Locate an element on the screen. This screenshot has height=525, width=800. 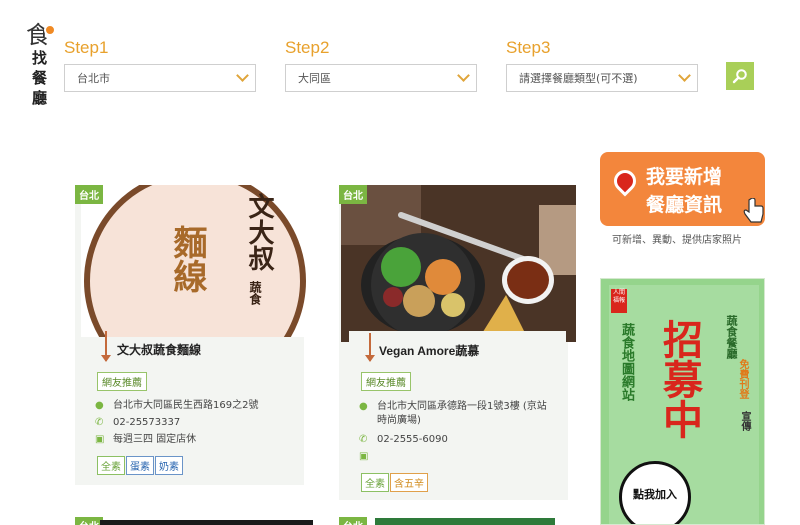
add-restaurant-caption: 可新增、異動、提供店家照片 is located at coordinates (677, 240).